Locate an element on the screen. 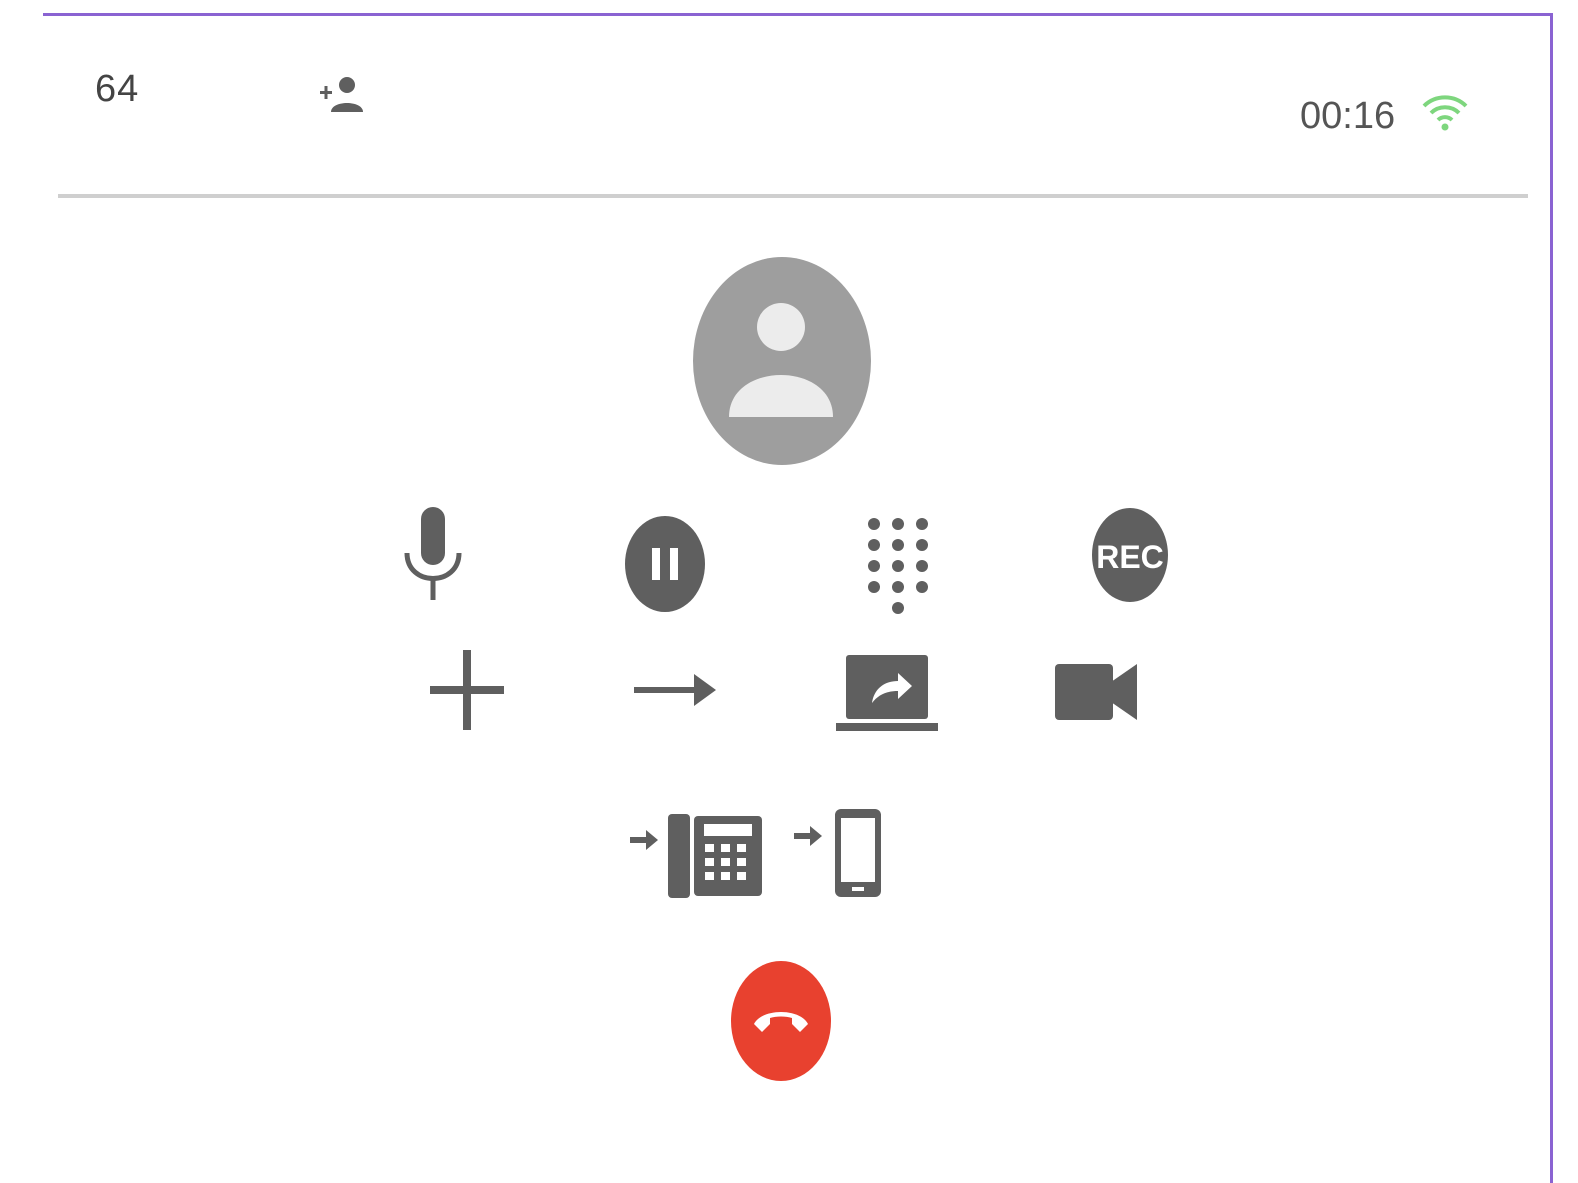 Image resolution: width=1578 pixels, height=1183 pixels. microphone-icon is located at coordinates (433, 553).